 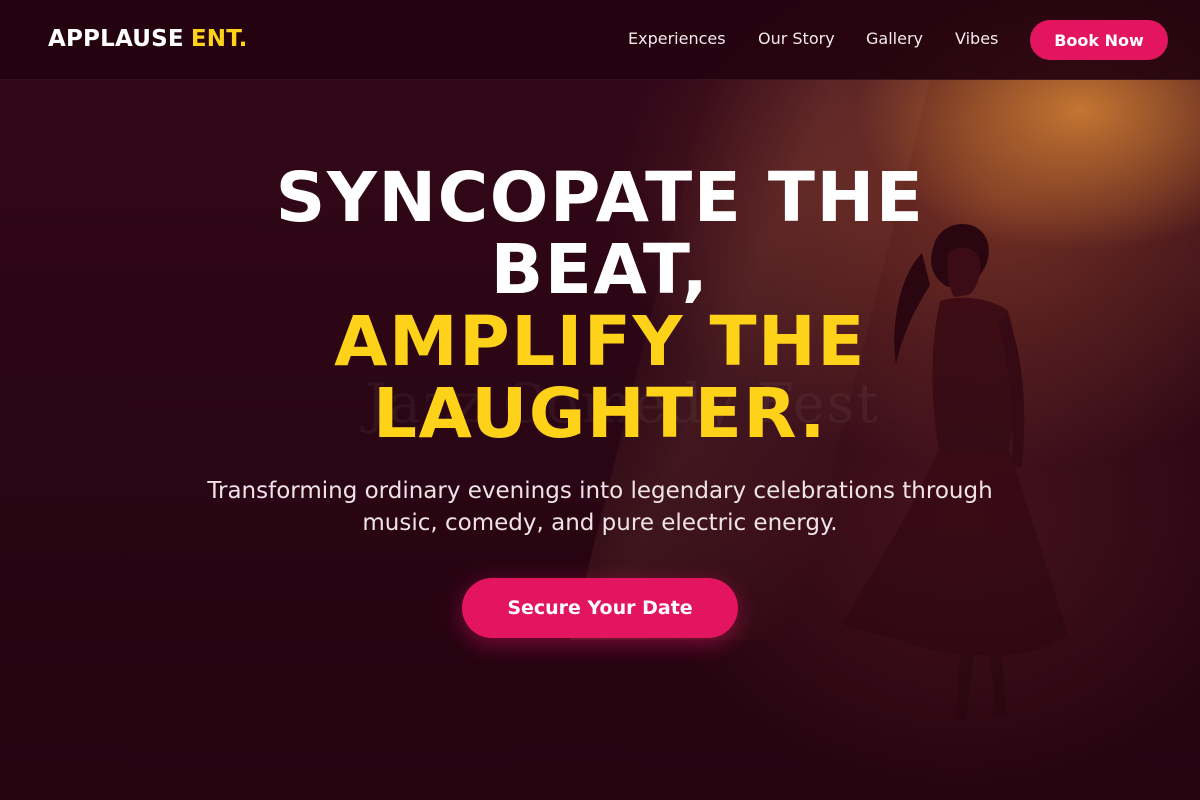 What do you see at coordinates (1099, 40) in the screenshot?
I see `book-now-button: Book Now` at bounding box center [1099, 40].